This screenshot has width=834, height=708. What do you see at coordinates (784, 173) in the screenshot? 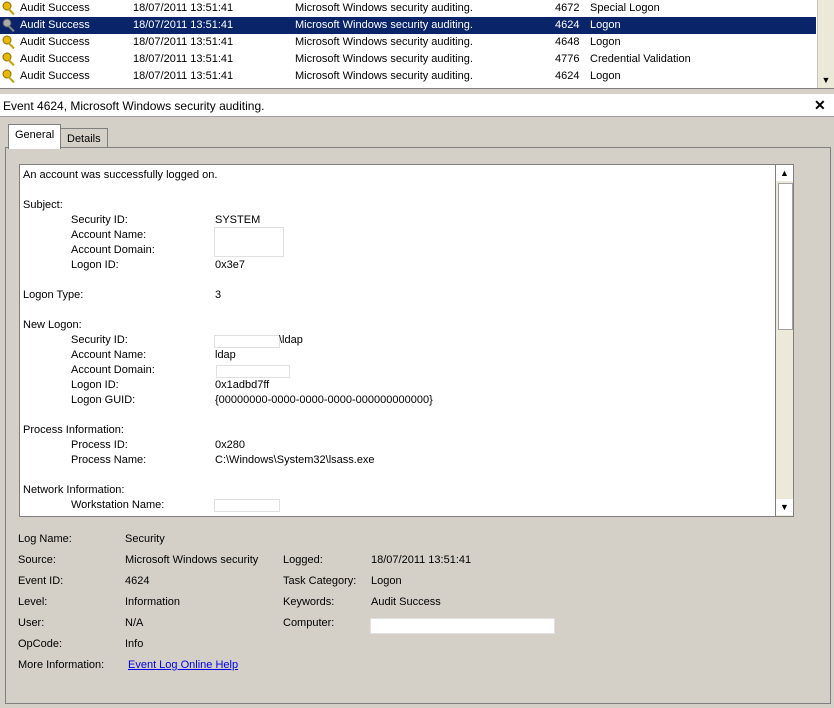
I see `scroll-up-icon: ▲` at bounding box center [784, 173].